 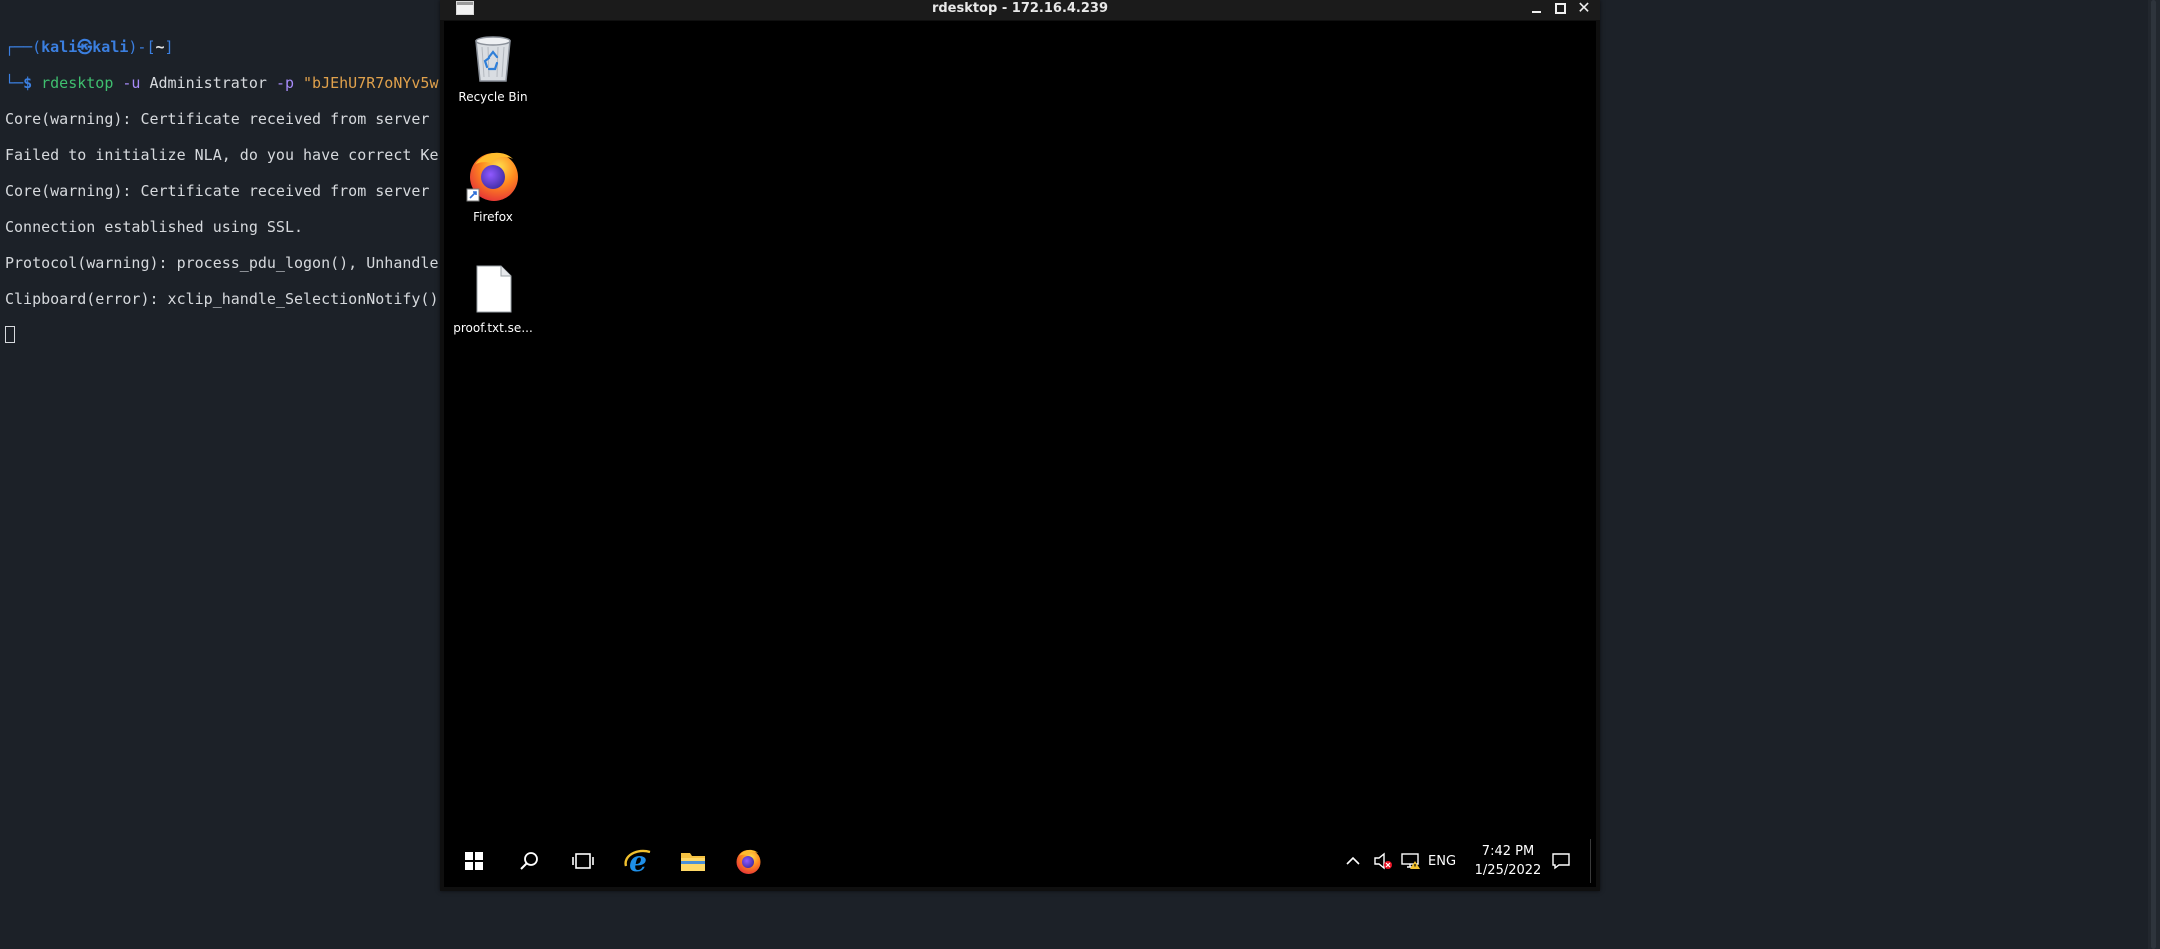 I want to click on terminal-cursor-line, so click(x=222, y=335).